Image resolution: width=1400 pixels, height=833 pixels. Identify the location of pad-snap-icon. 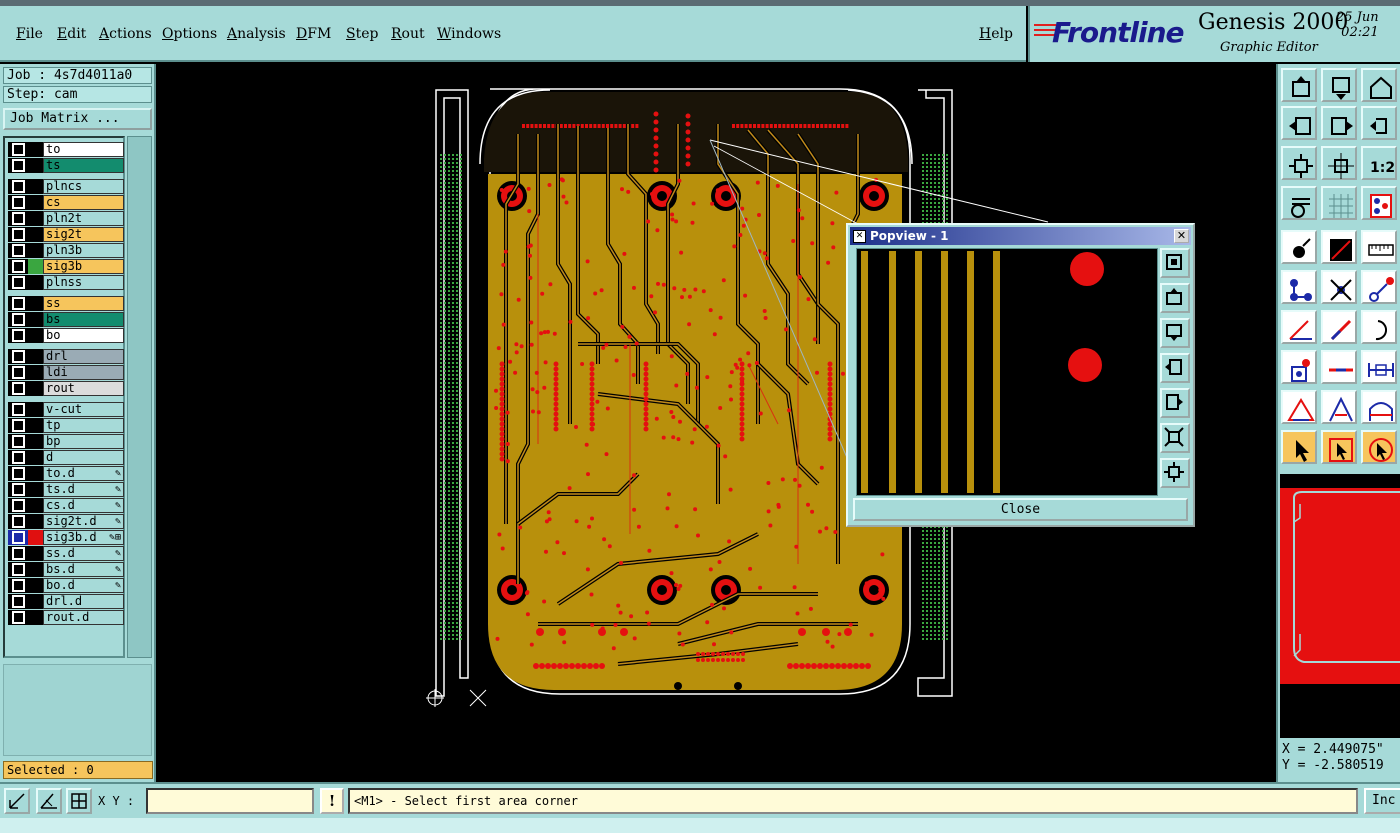
(1299, 367).